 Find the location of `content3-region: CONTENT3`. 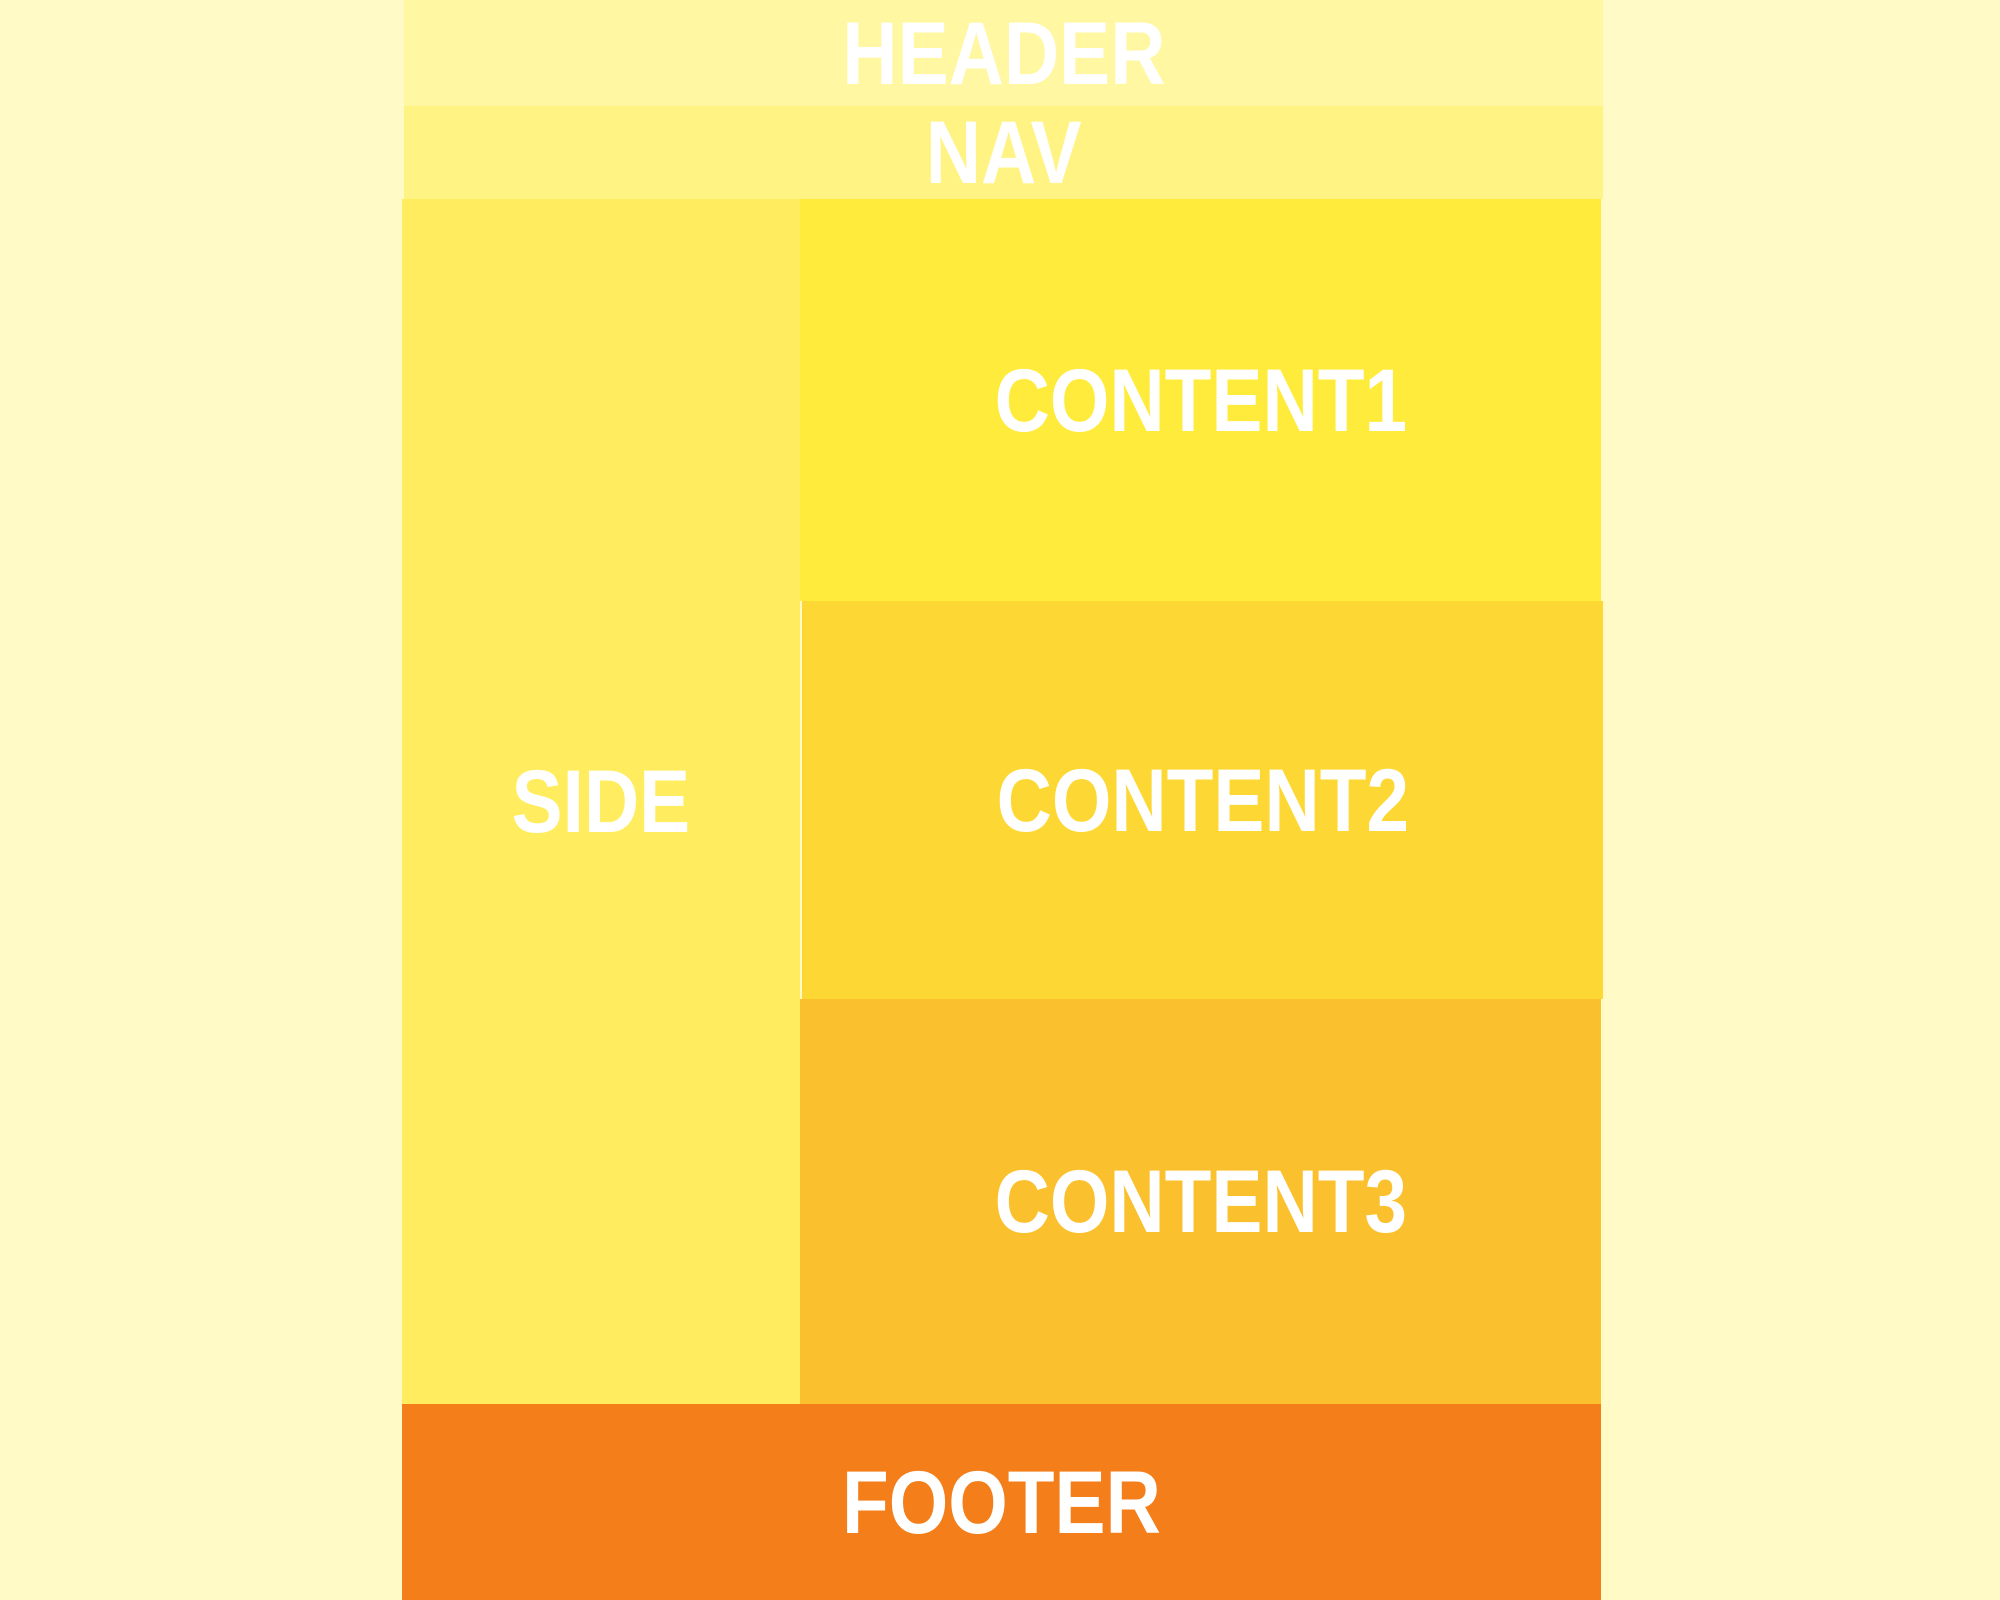

content3-region: CONTENT3 is located at coordinates (1200, 1201).